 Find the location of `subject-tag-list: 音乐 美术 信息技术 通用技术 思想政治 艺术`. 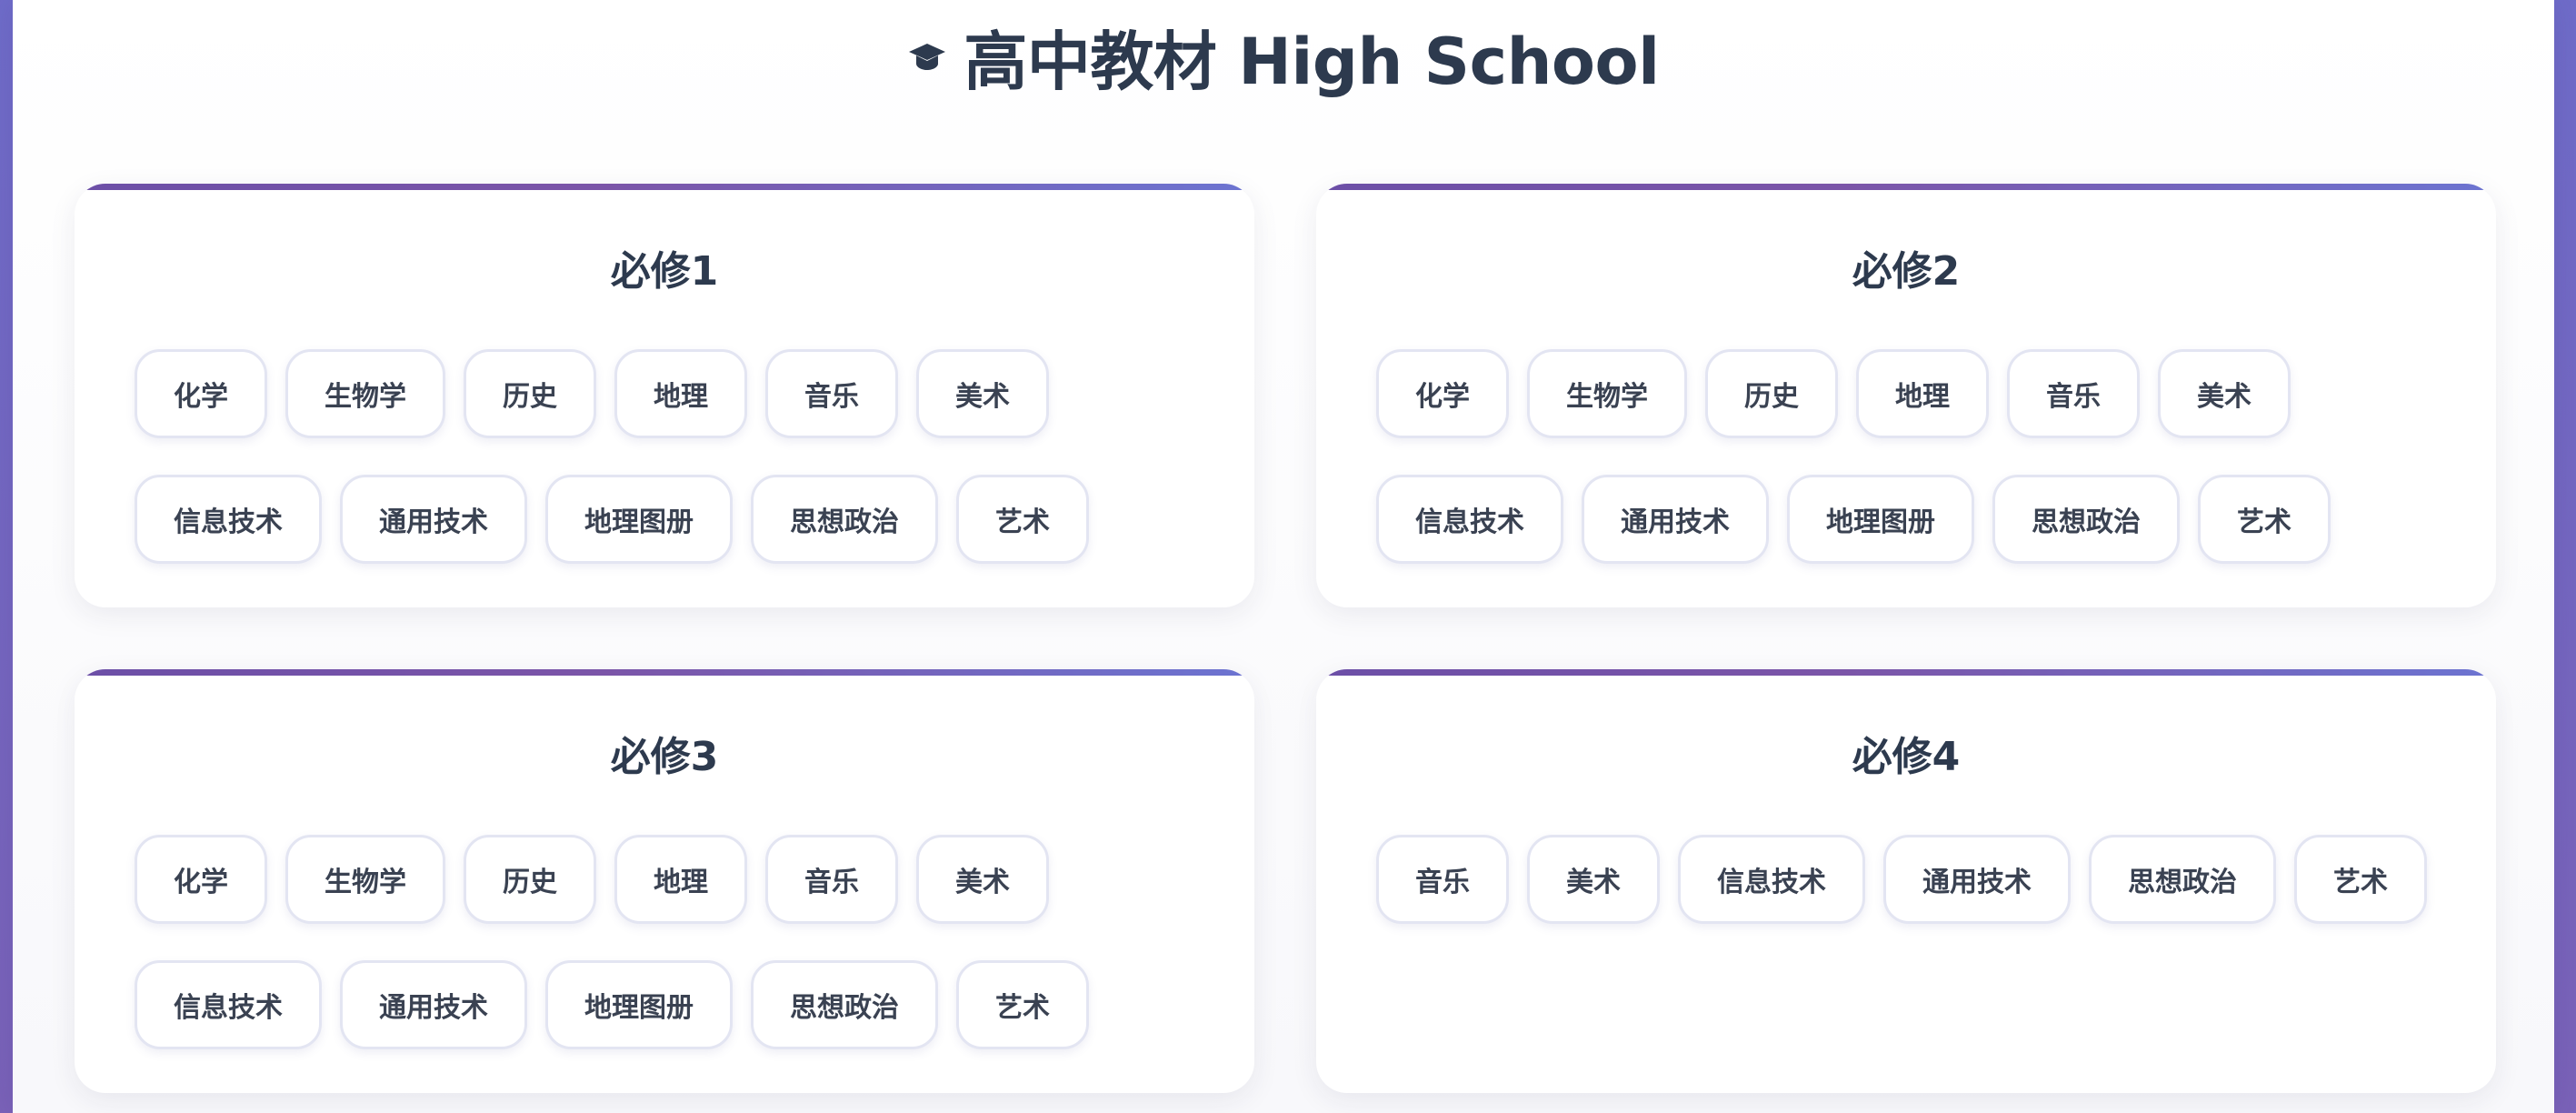

subject-tag-list: 音乐 美术 信息技术 通用技术 思想政治 艺术 is located at coordinates (1908, 880).